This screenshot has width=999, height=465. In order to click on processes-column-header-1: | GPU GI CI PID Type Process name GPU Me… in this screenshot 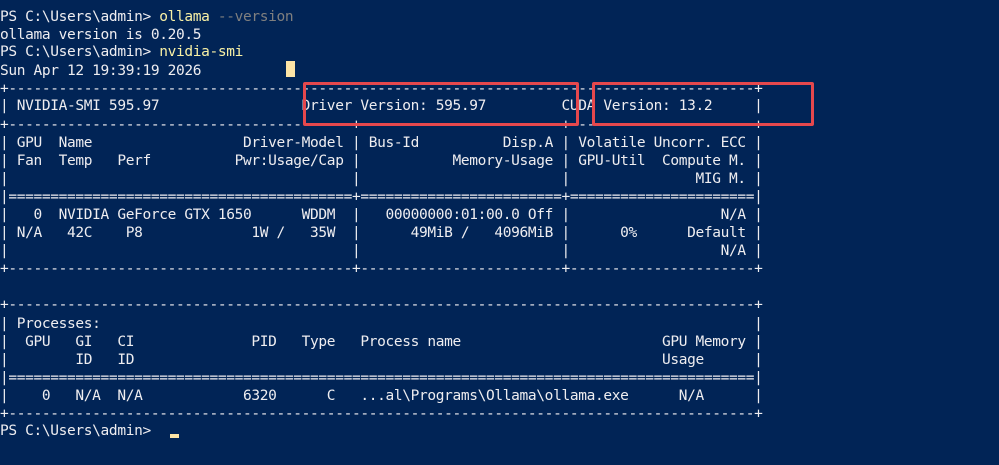, I will do `click(381, 342)`.